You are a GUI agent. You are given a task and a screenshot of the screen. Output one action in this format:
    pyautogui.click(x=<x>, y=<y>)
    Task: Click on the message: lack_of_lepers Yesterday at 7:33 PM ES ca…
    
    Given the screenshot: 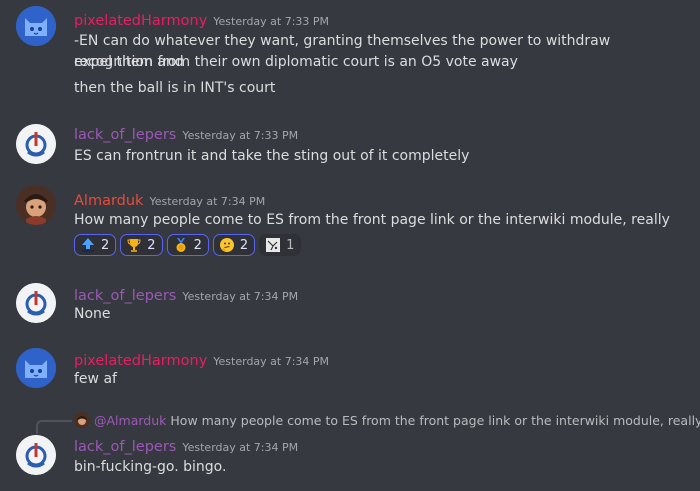 What is the action you would take?
    pyautogui.click(x=350, y=142)
    